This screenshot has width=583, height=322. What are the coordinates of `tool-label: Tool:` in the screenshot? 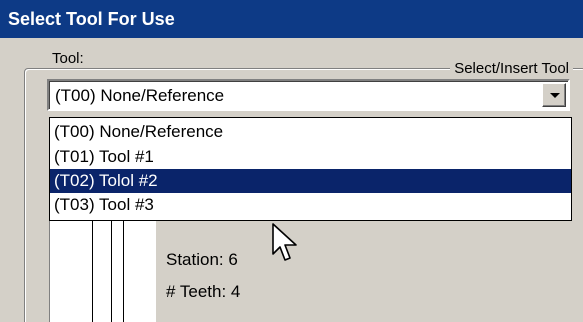 It's located at (68, 58).